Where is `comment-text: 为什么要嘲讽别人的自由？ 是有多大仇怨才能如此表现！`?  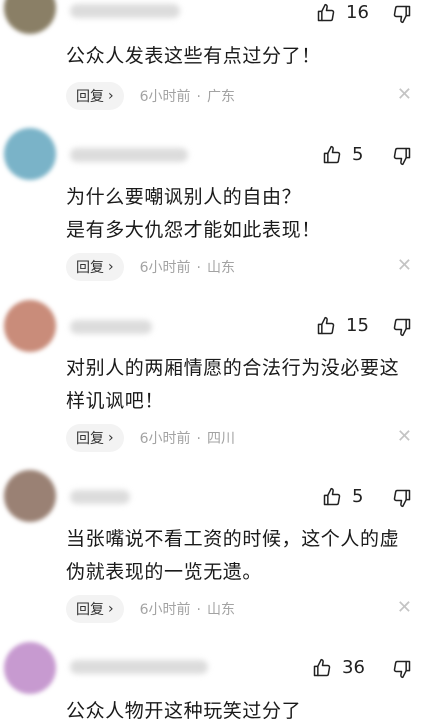
comment-text: 为什么要嘲讽别人的自由？ 是有多大仇怨才能如此表现！ is located at coordinates (244, 214).